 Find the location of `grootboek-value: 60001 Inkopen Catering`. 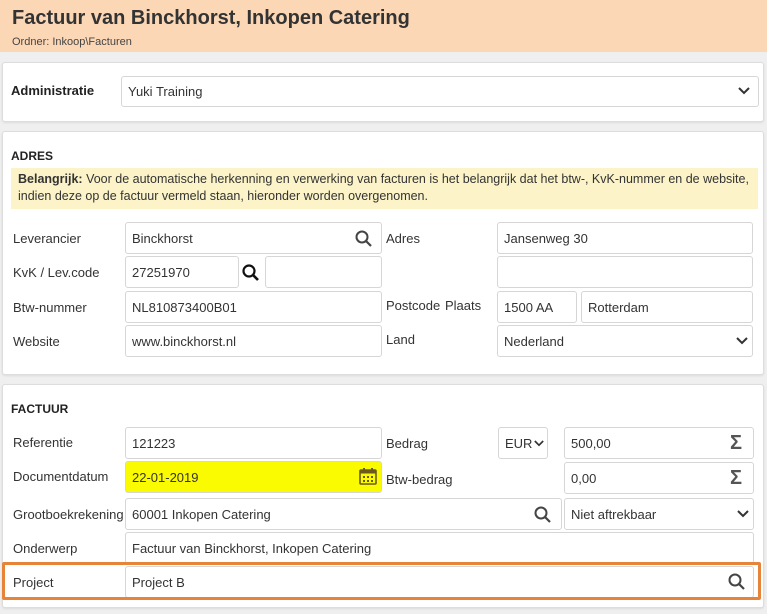

grootboek-value: 60001 Inkopen Catering is located at coordinates (201, 514).